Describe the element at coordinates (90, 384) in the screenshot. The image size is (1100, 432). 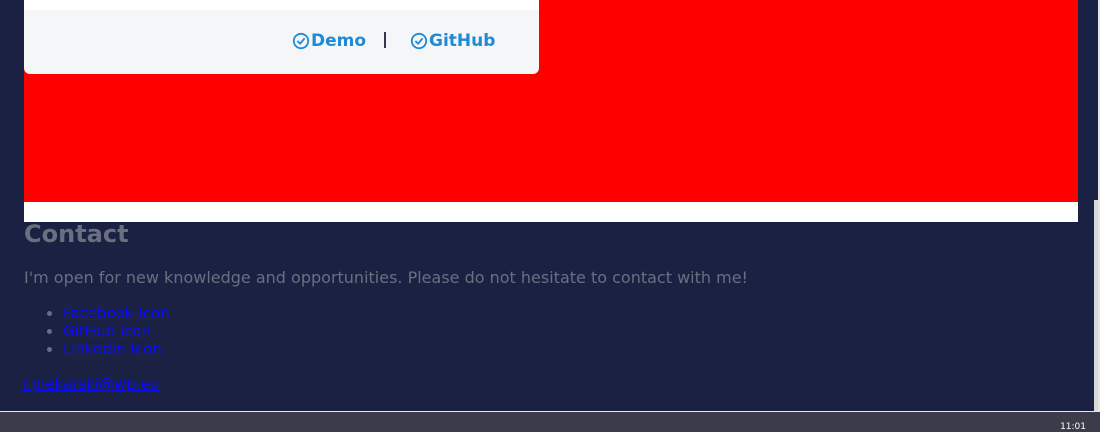
I see `email-link: r.piekarski@wp.eu` at that location.